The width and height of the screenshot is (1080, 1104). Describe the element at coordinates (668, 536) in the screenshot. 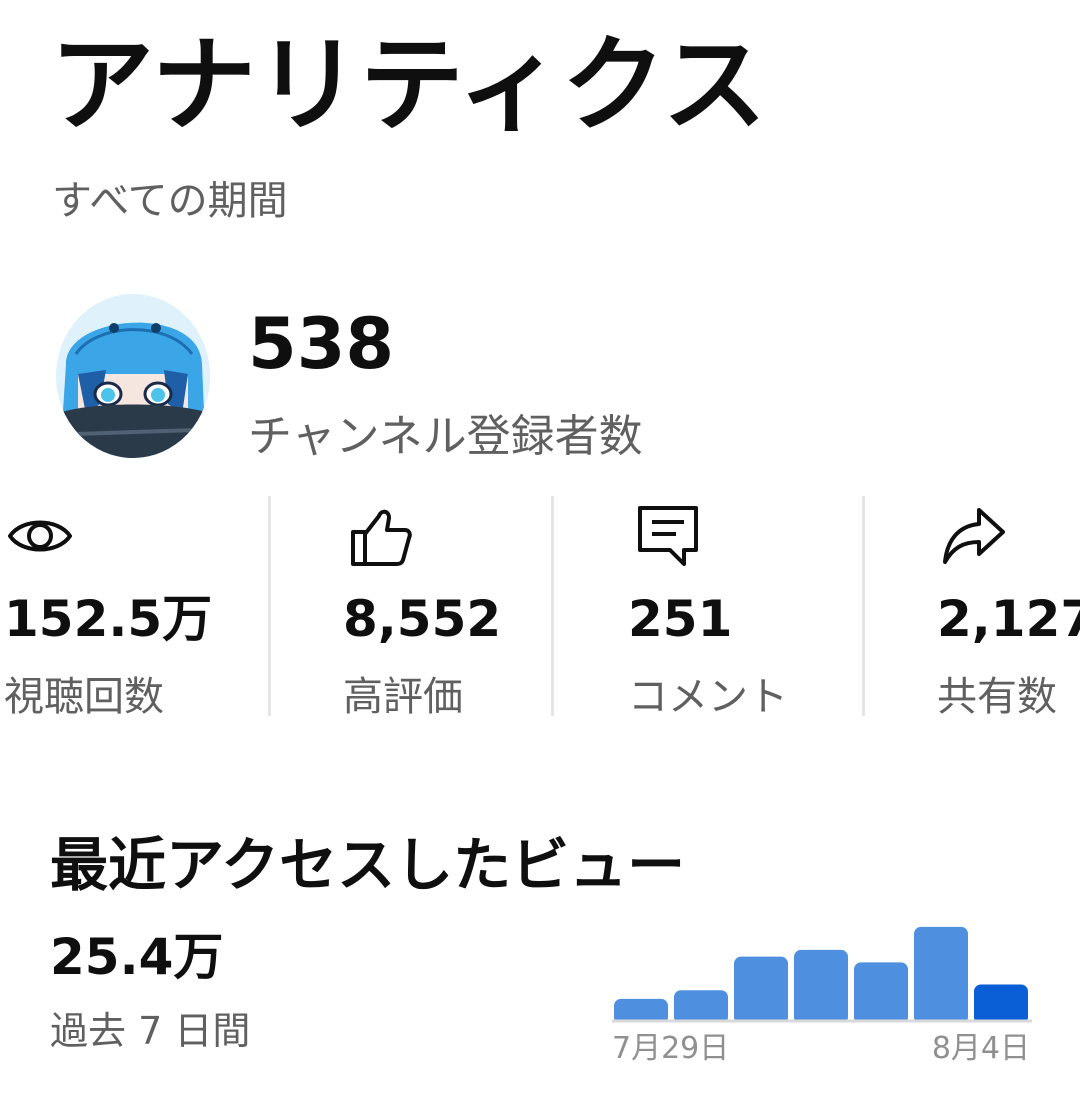

I see `comment-icon` at that location.